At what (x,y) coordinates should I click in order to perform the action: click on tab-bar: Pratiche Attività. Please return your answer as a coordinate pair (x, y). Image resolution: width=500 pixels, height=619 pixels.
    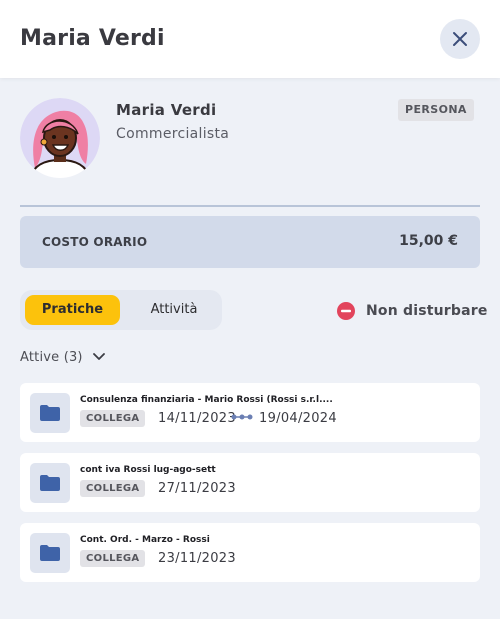
    Looking at the image, I should click on (121, 310).